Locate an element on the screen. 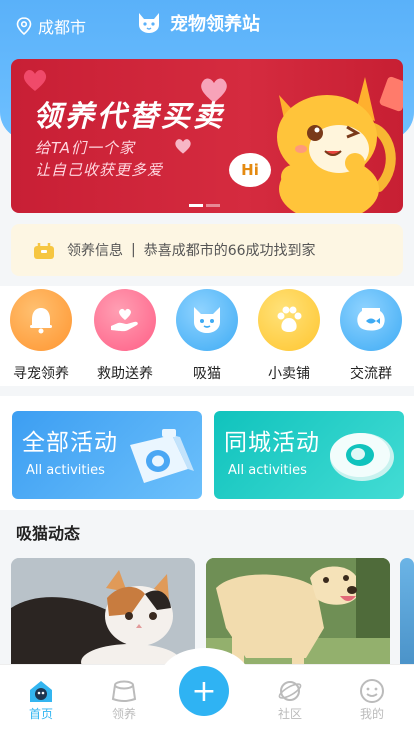 The width and height of the screenshot is (414, 736). category-grid: 寻宠领养 救助送养 吸猫 小卖铺 交流群 is located at coordinates (207, 336).